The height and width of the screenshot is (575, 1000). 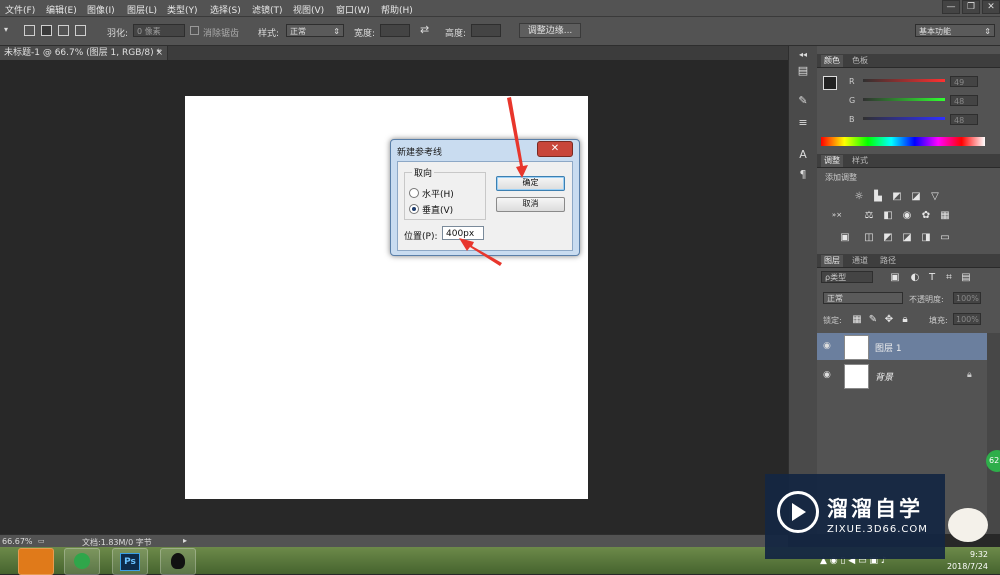 What do you see at coordinates (945, 215) in the screenshot?
I see `color-lookup-icon: ▦` at bounding box center [945, 215].